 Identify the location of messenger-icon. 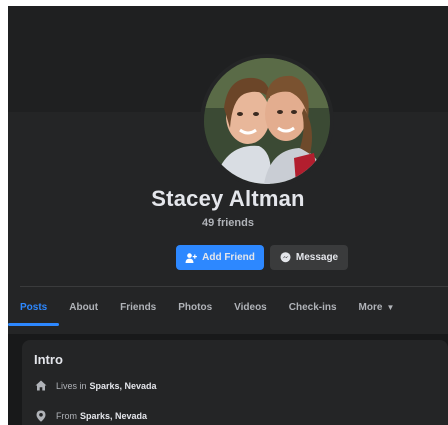
(285, 257).